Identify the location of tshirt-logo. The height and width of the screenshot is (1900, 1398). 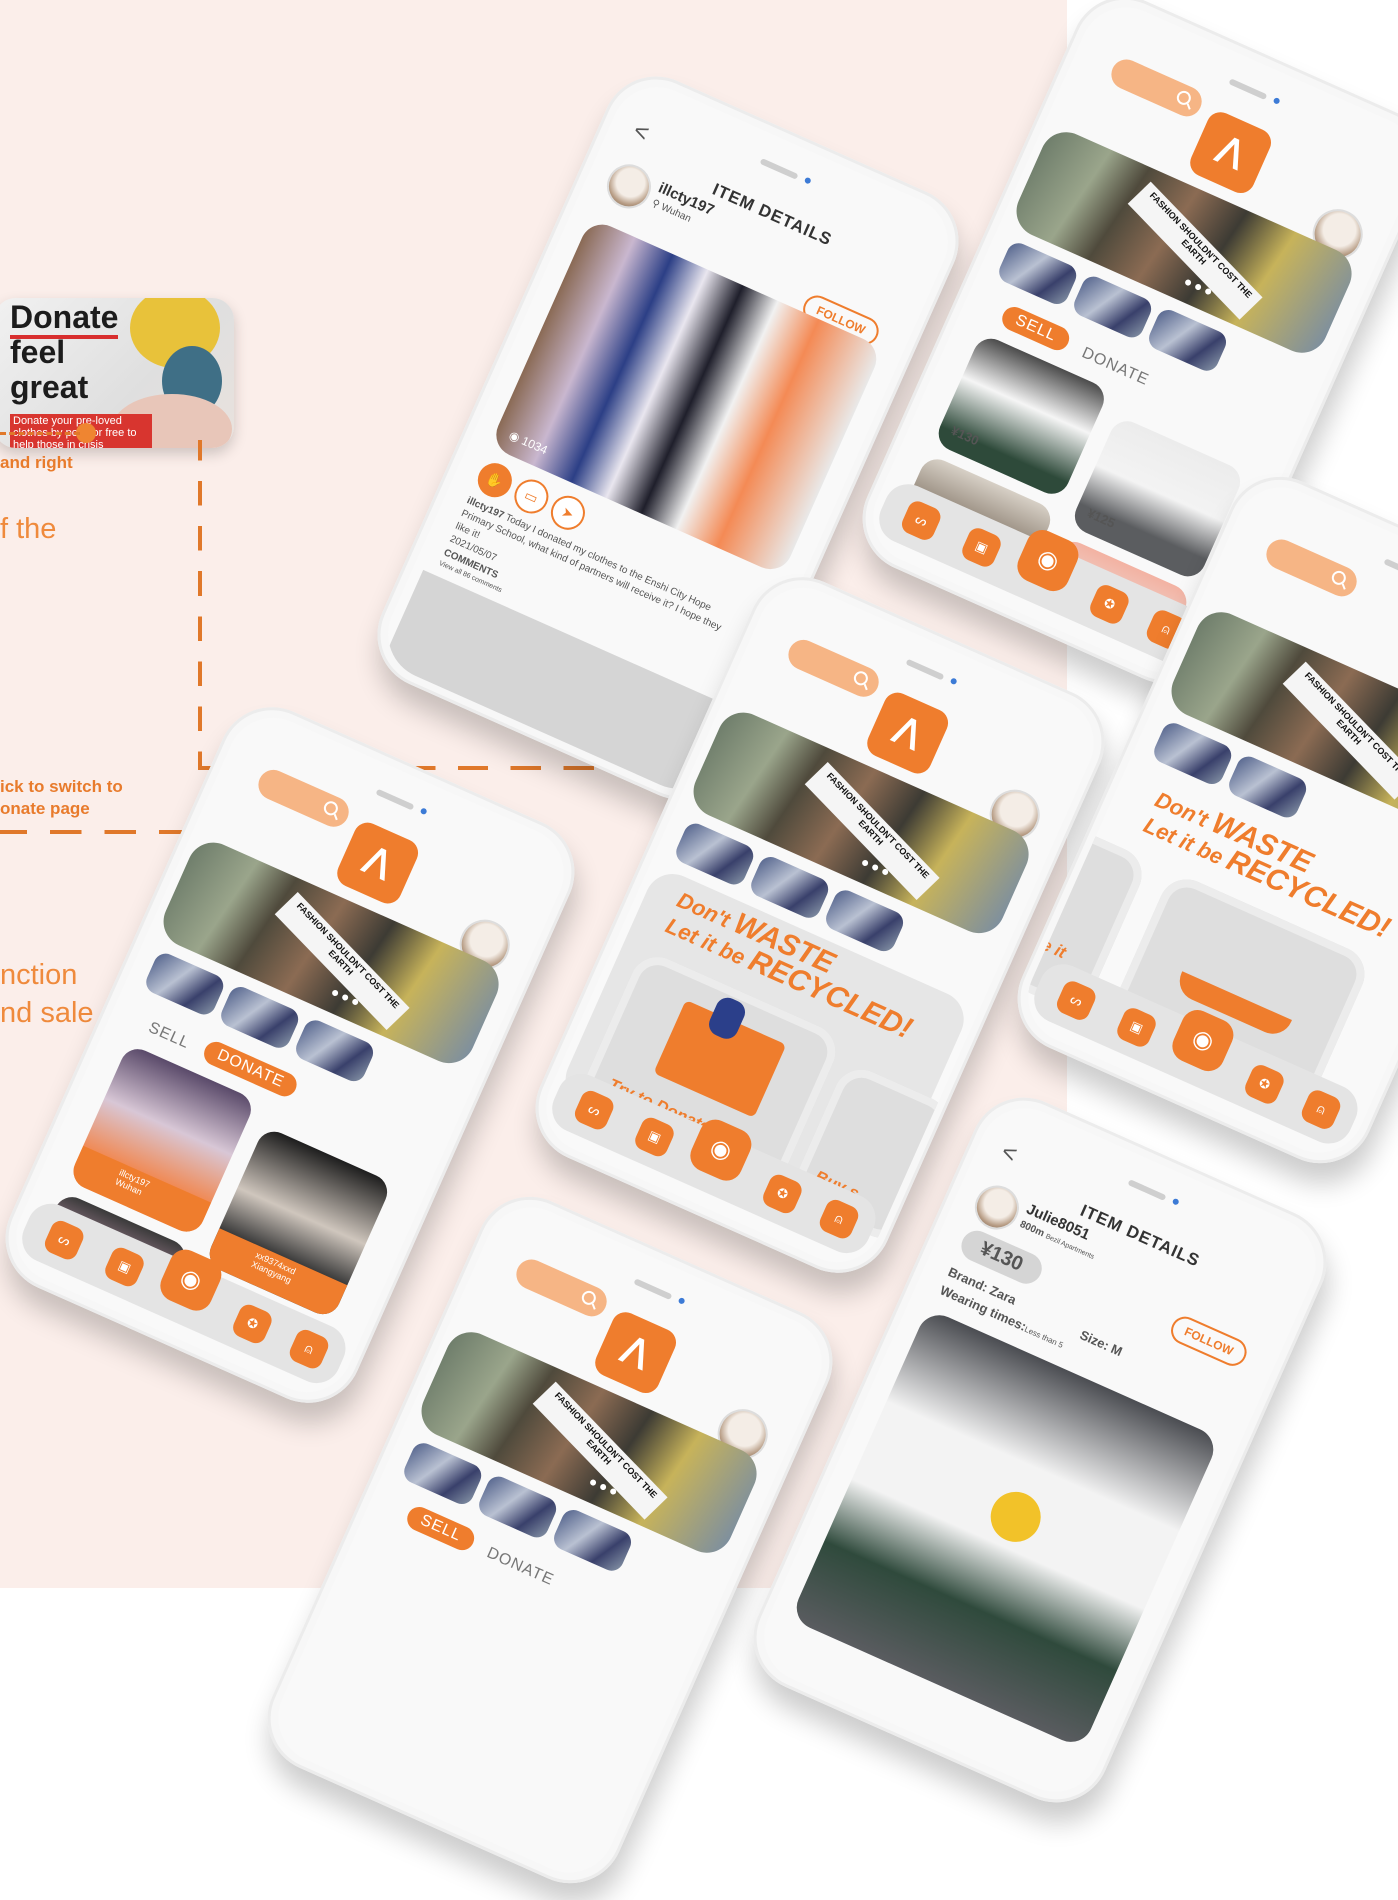
(1015, 1516).